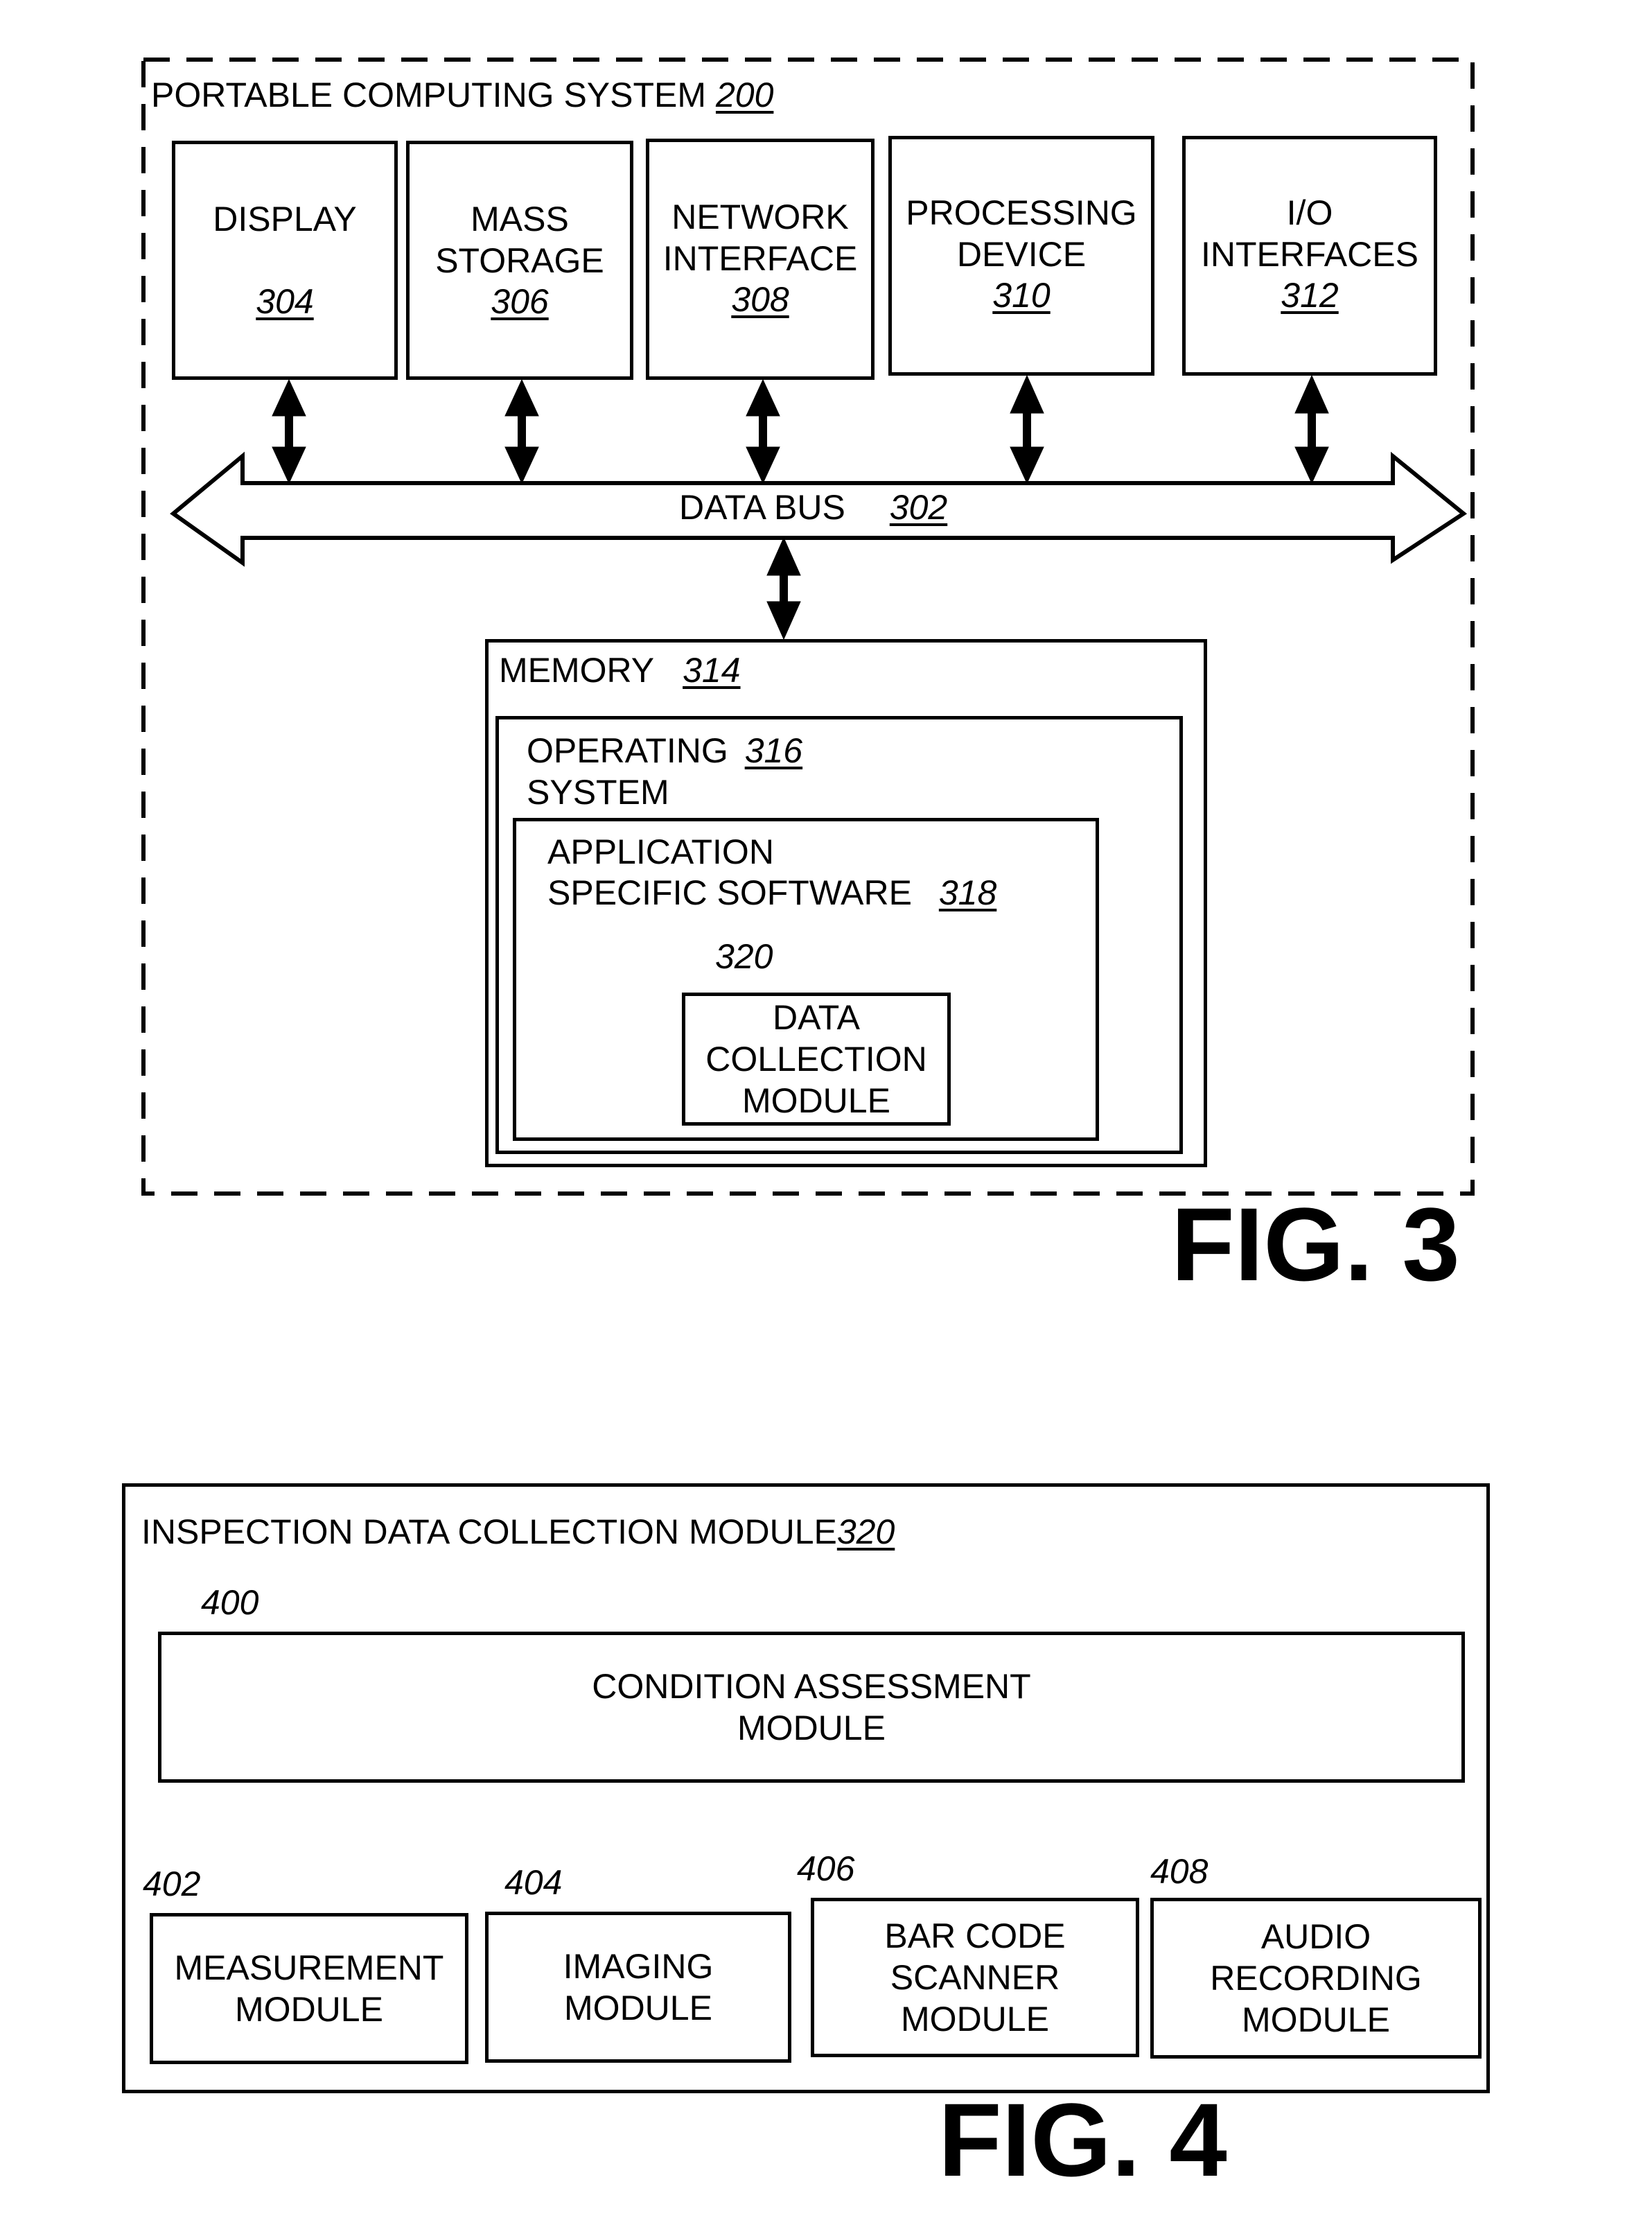  I want to click on audio-line-2: RECORDING, so click(1316, 1979).